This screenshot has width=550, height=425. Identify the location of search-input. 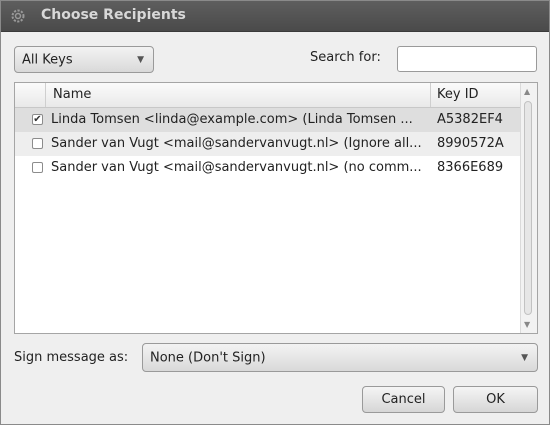
(467, 59).